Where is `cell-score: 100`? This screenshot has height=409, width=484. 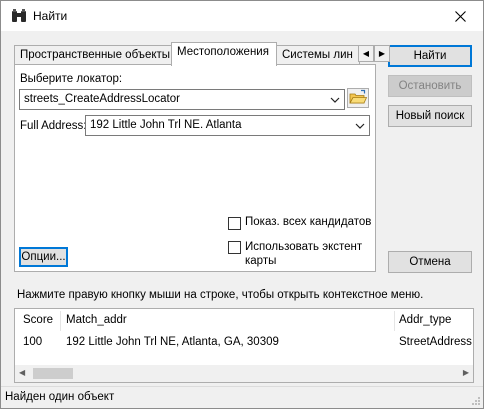 cell-score: 100 is located at coordinates (33, 342).